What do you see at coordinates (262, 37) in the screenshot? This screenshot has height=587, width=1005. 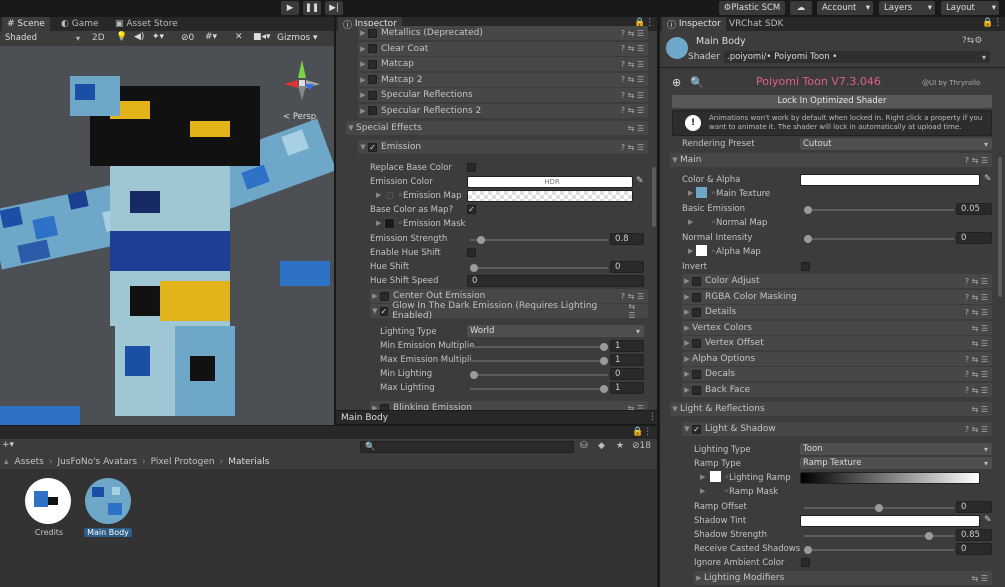 I see `camera-icon: ■◂▾` at bounding box center [262, 37].